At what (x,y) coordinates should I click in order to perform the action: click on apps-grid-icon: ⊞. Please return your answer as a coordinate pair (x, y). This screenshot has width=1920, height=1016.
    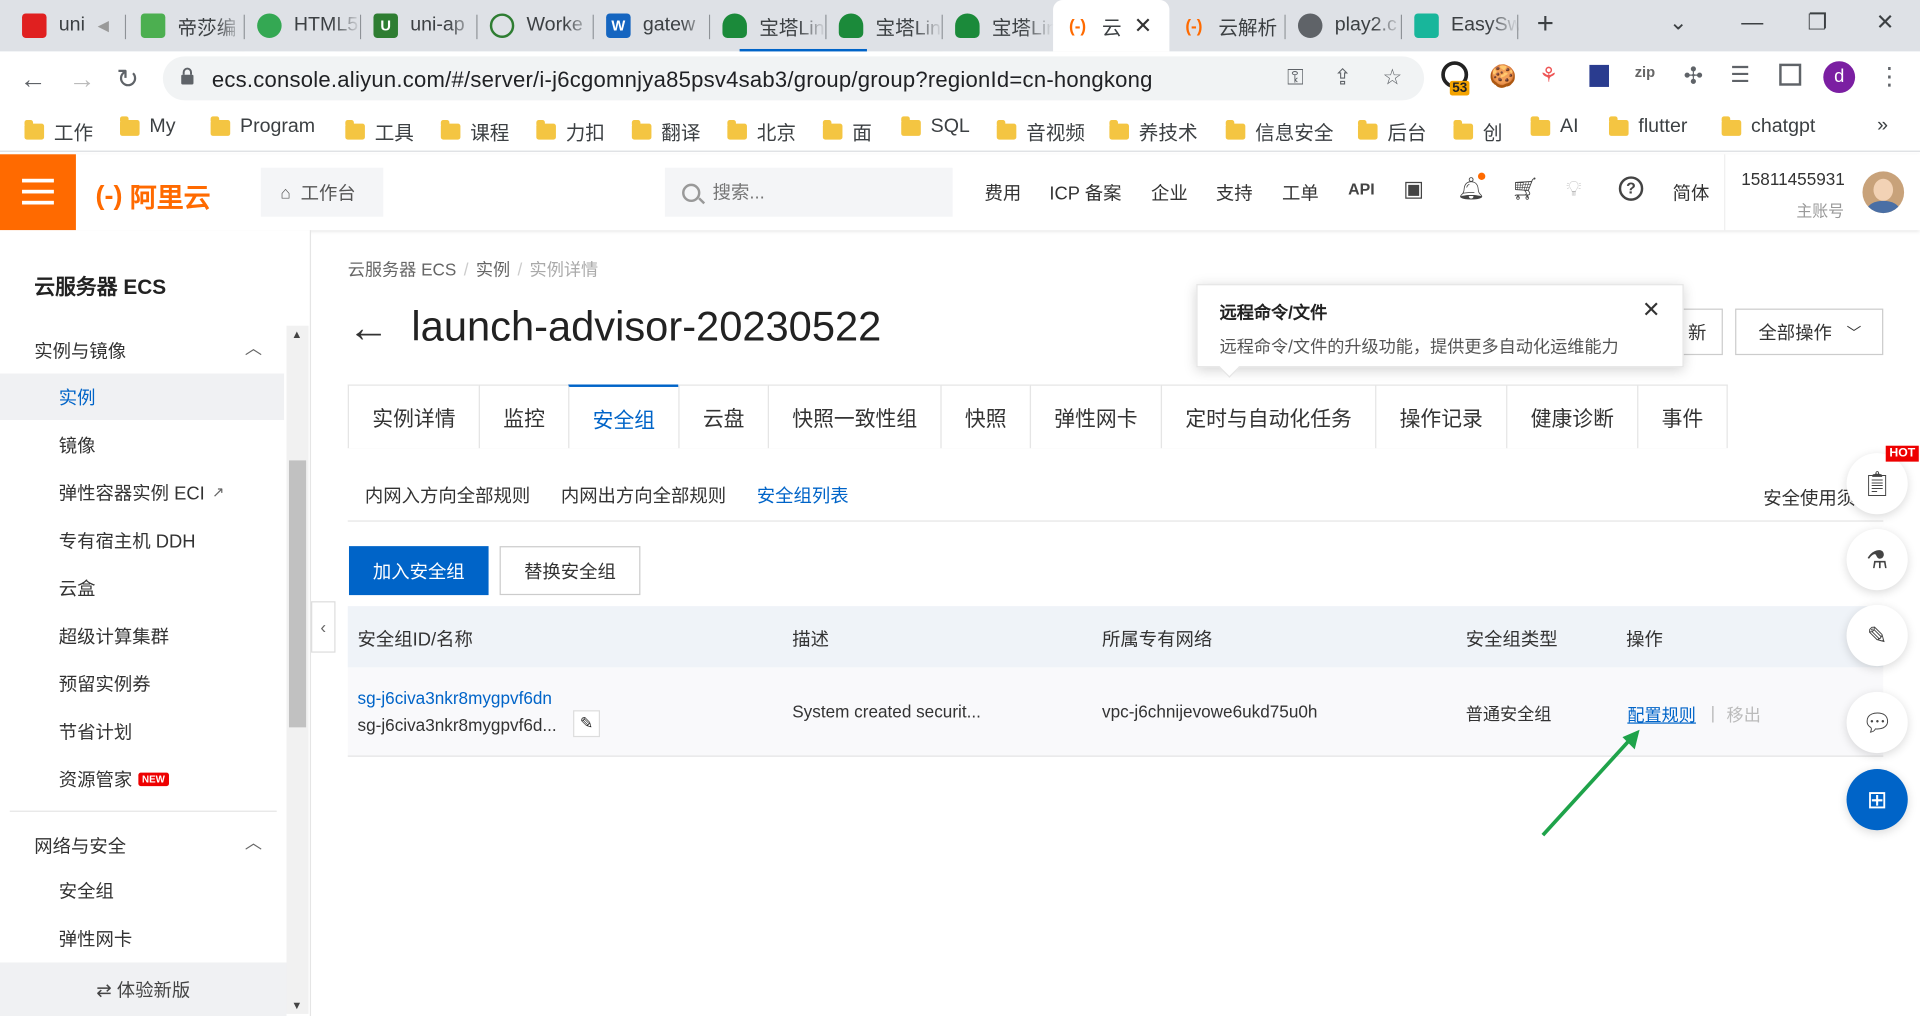
    Looking at the image, I should click on (1877, 799).